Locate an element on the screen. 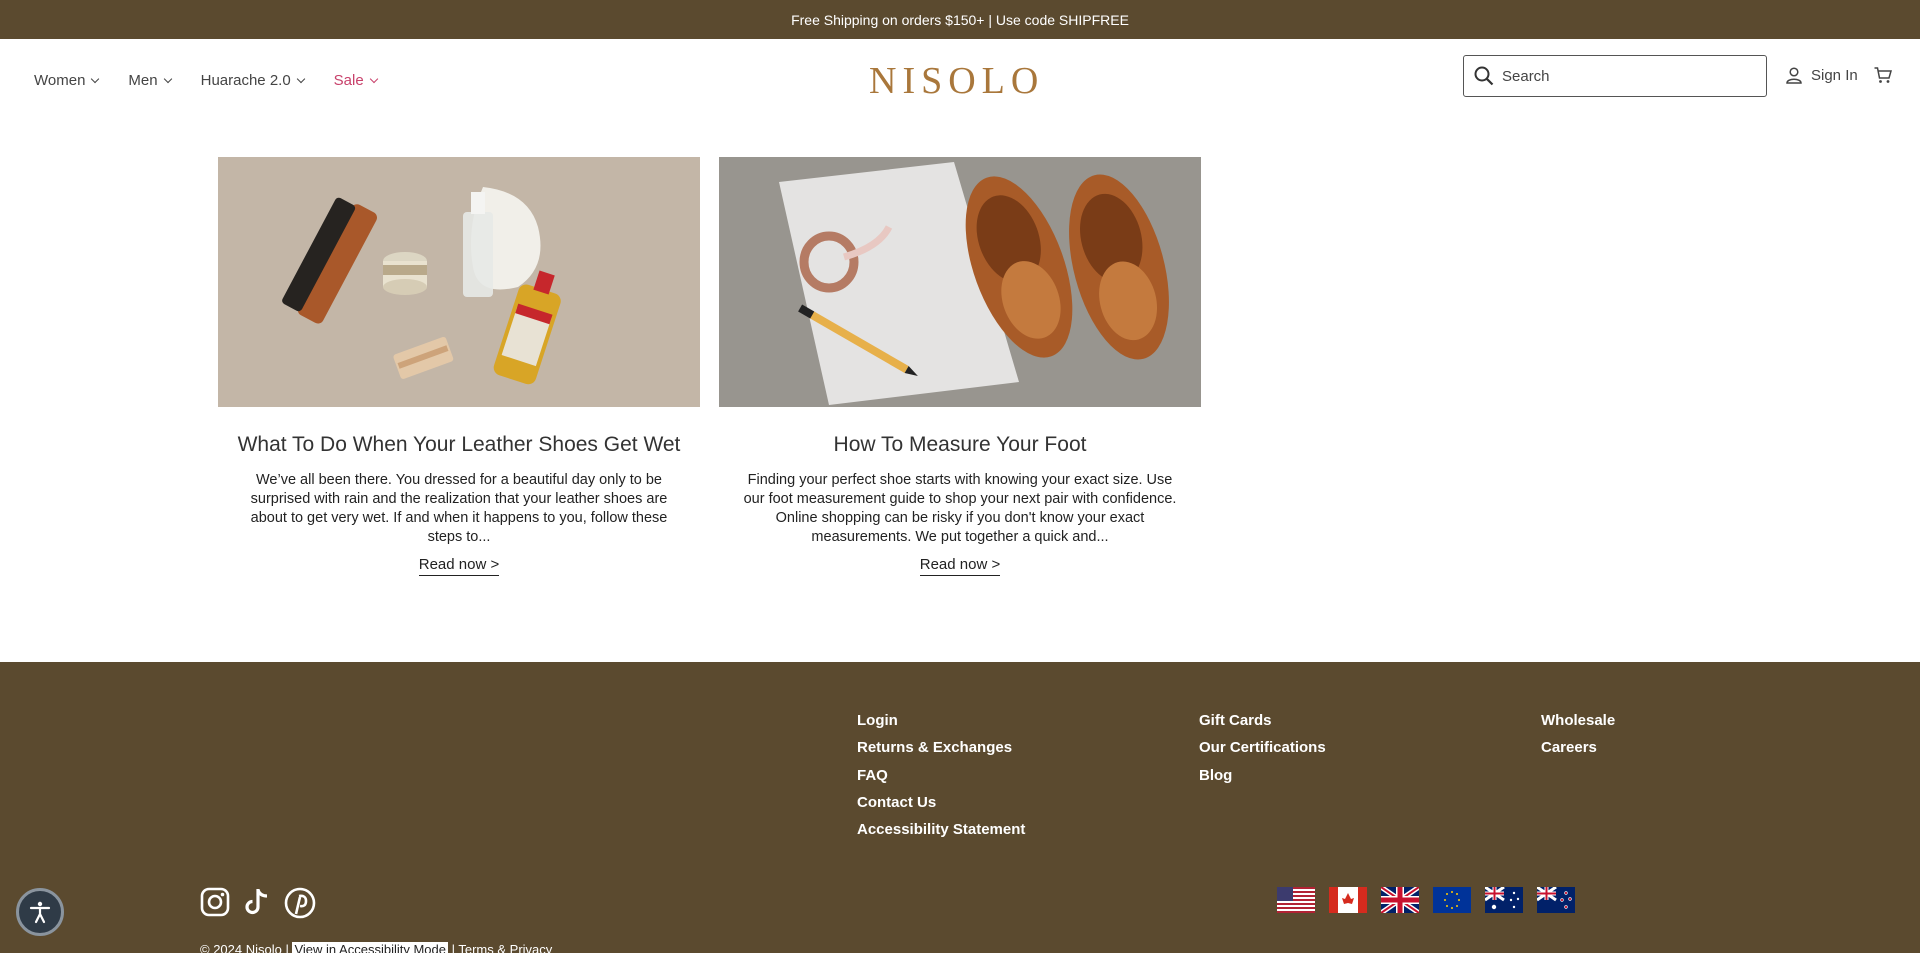  accessibility-mode-link: View in Accessibility Mode is located at coordinates (370, 947).